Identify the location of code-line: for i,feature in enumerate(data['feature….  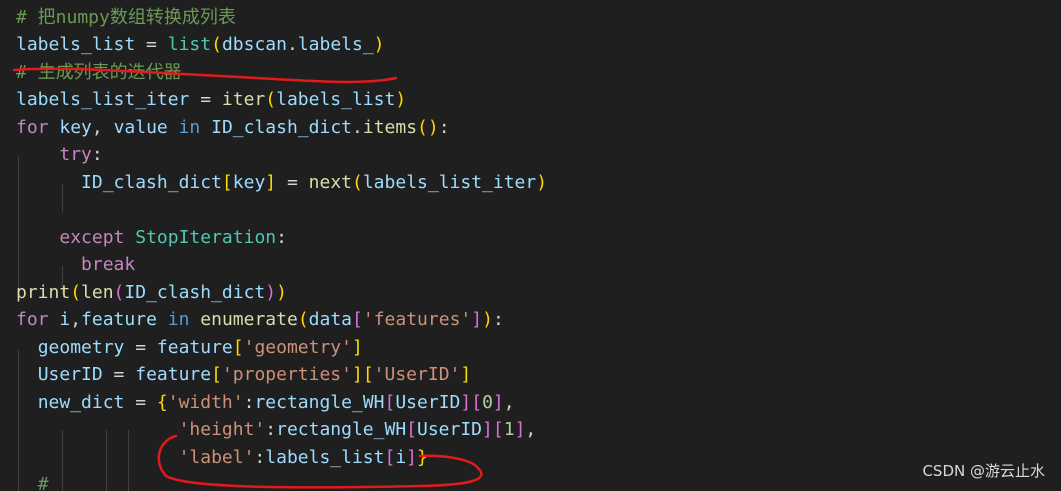
(281, 320).